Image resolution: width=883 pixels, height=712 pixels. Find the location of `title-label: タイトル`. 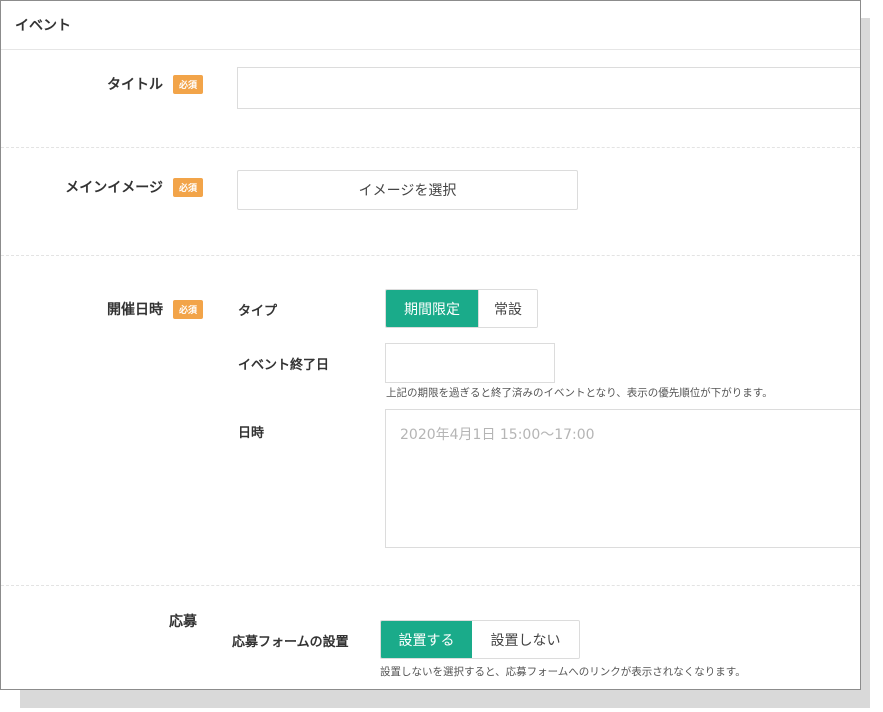

title-label: タイトル is located at coordinates (134, 85).